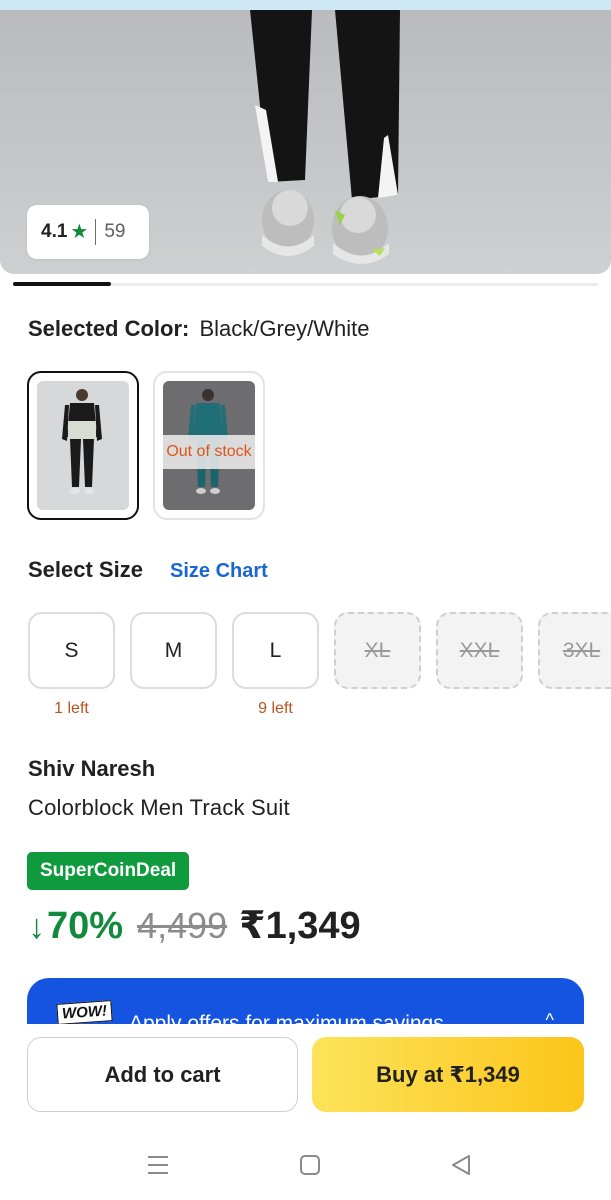 Image resolution: width=611 pixels, height=1200 pixels. Describe the element at coordinates (71, 708) in the screenshot. I see `stock-left-note: 1 left` at that location.